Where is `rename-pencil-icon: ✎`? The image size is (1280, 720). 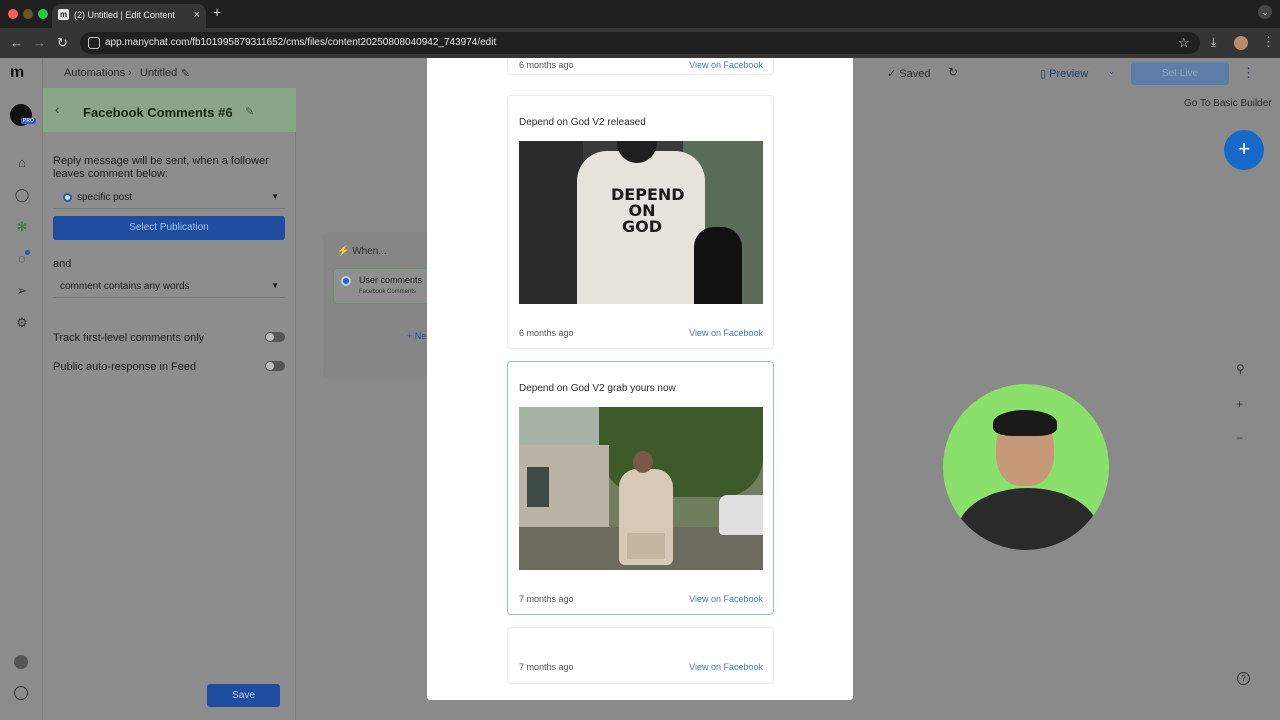 rename-pencil-icon: ✎ is located at coordinates (185, 73).